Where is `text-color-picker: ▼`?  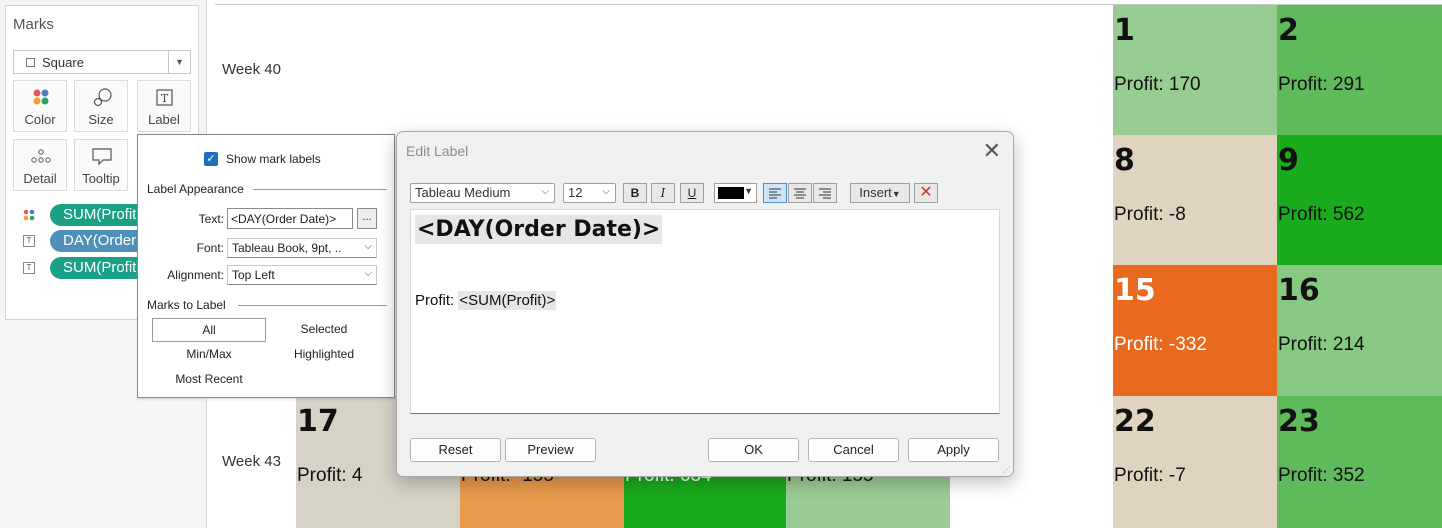
text-color-picker: ▼ is located at coordinates (735, 193).